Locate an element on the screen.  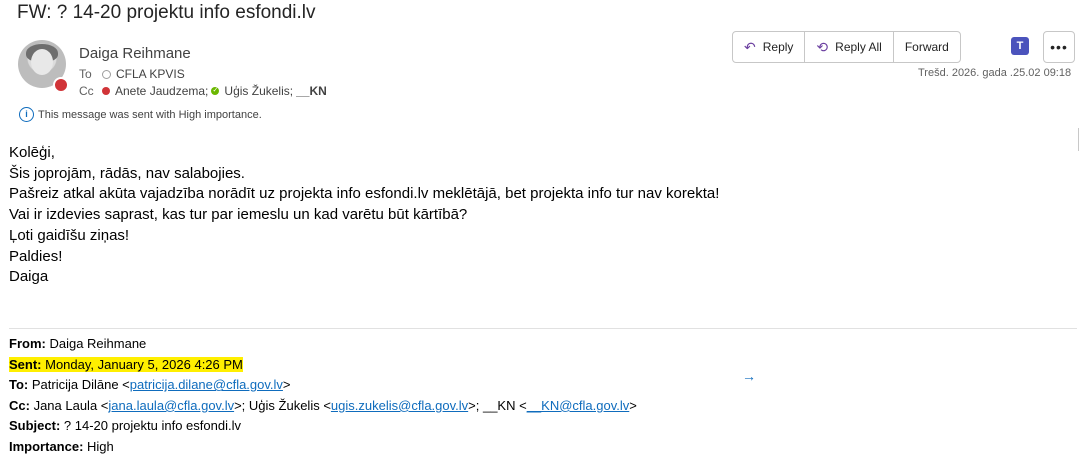
sender-name: Daiga Reihmane is located at coordinates (135, 53).